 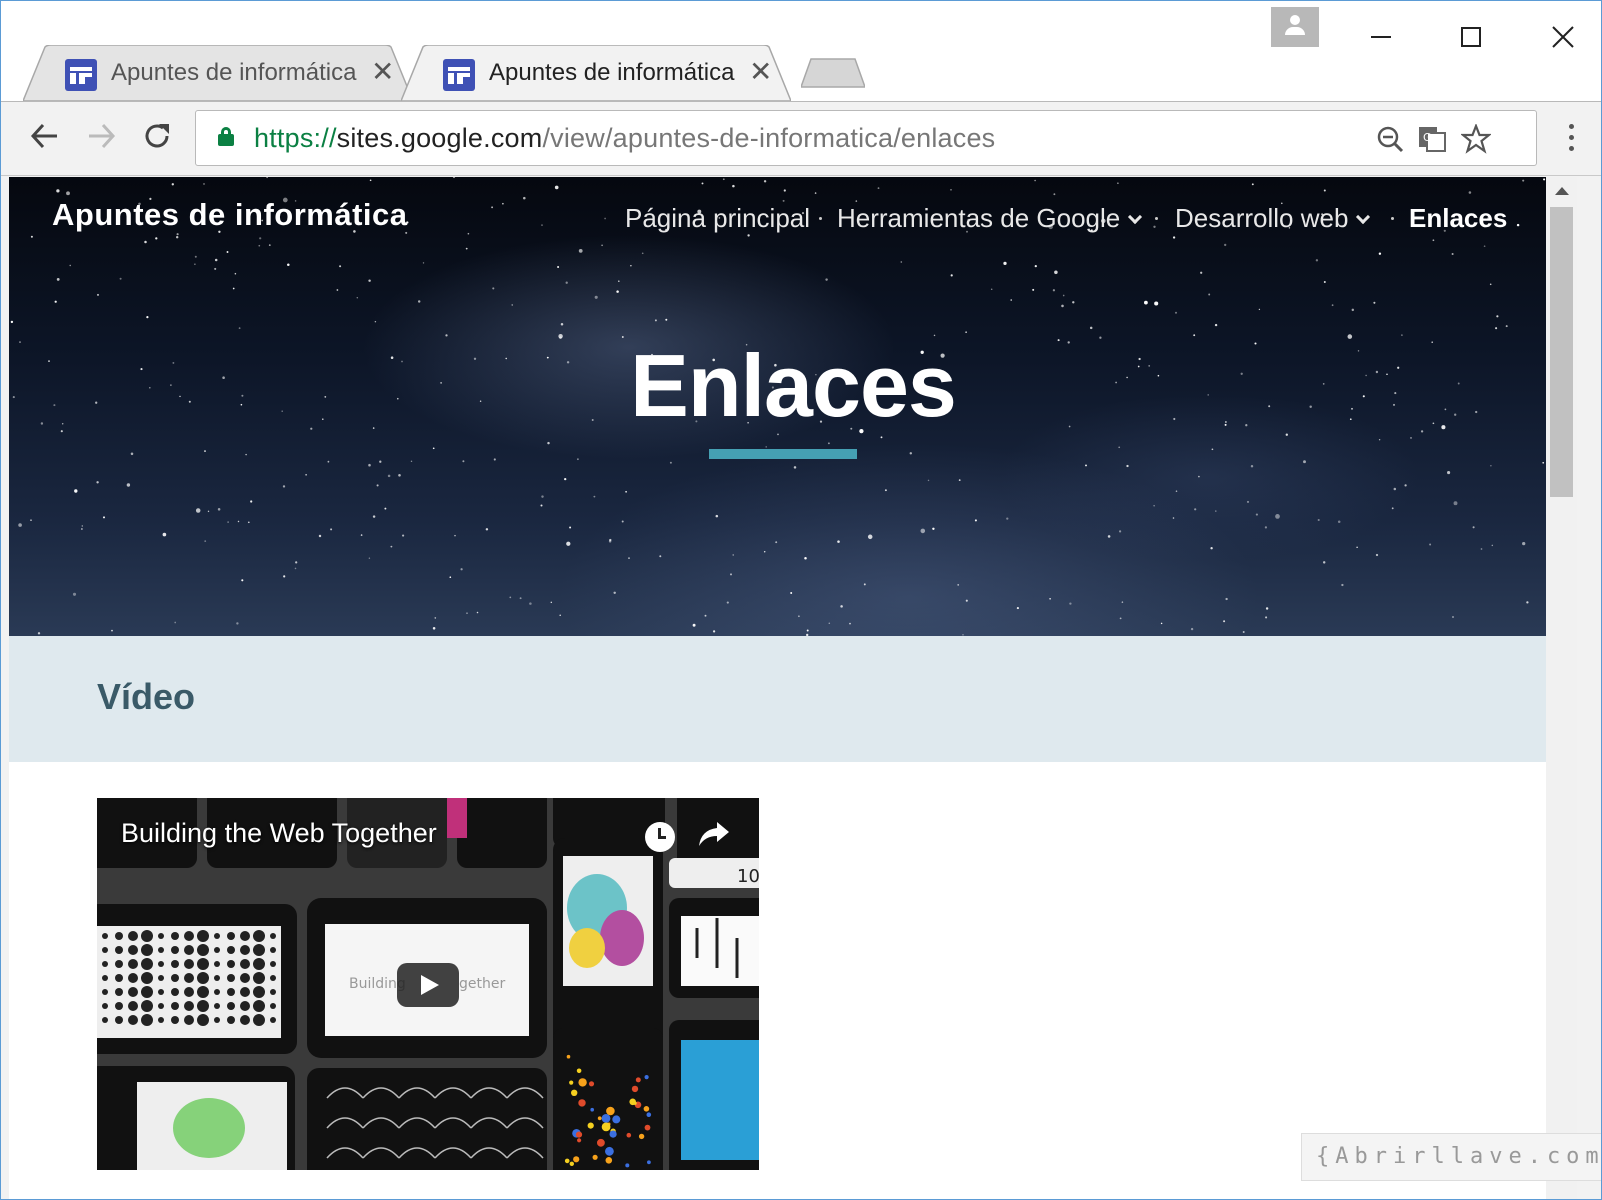 I want to click on profile-icon, so click(x=1295, y=27).